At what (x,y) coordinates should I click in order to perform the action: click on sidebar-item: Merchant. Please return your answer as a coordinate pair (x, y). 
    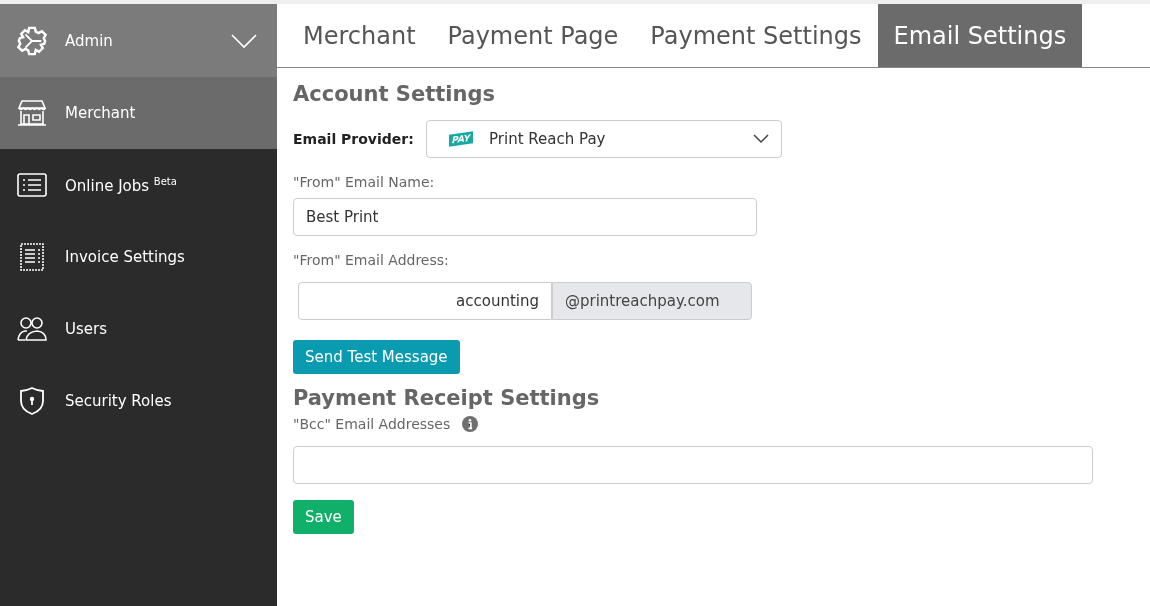
    Looking at the image, I should click on (138, 113).